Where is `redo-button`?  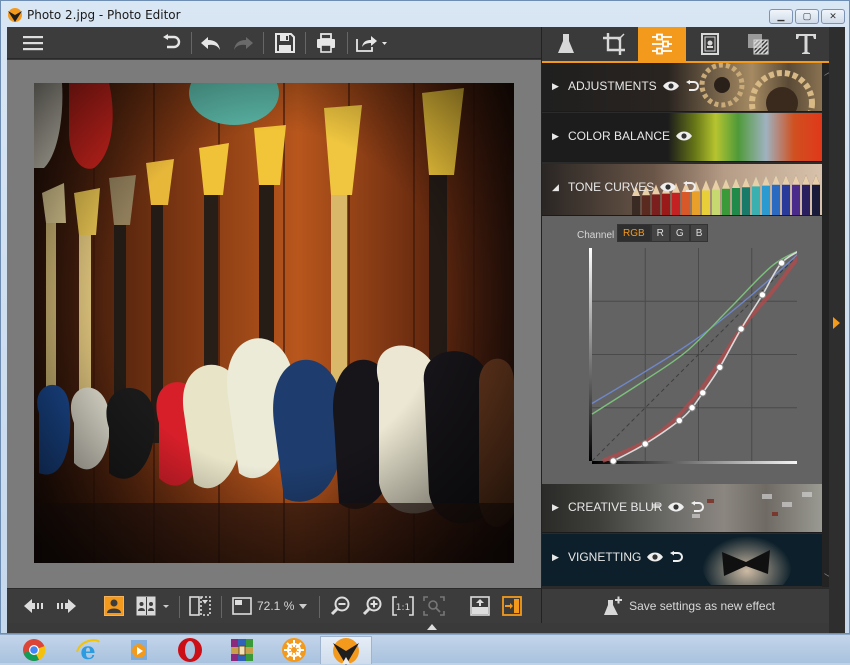
redo-button is located at coordinates (243, 43).